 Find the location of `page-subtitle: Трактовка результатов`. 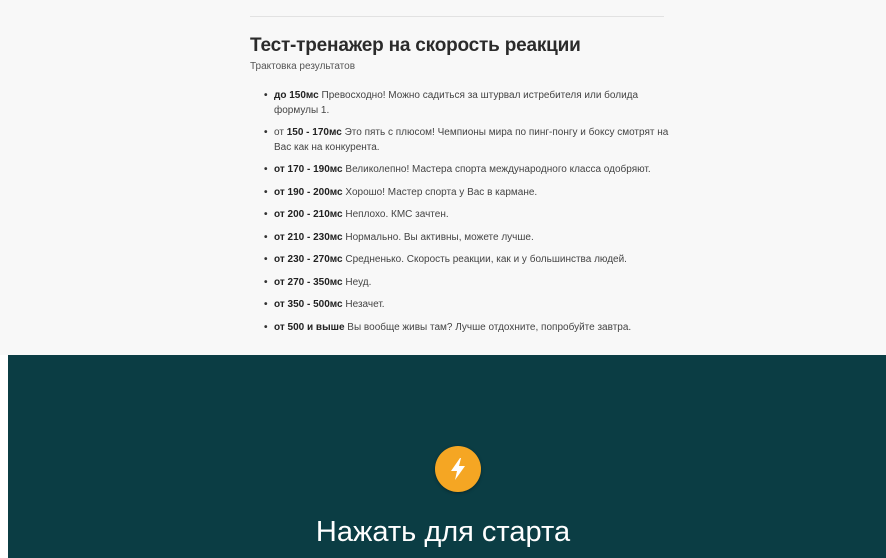

page-subtitle: Трактовка результатов is located at coordinates (303, 66).